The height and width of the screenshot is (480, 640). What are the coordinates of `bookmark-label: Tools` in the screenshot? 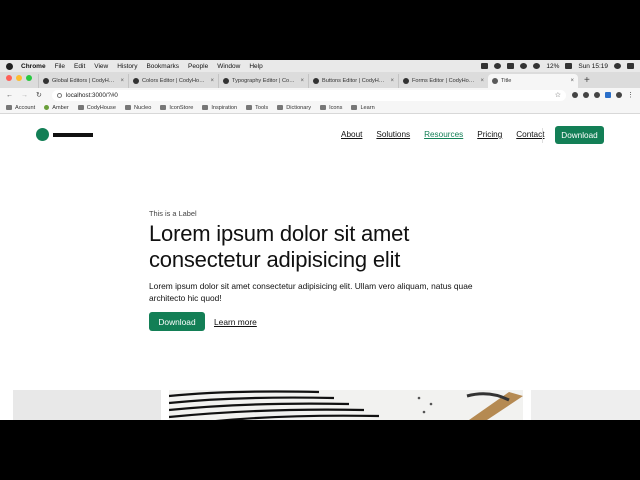 It's located at (262, 107).